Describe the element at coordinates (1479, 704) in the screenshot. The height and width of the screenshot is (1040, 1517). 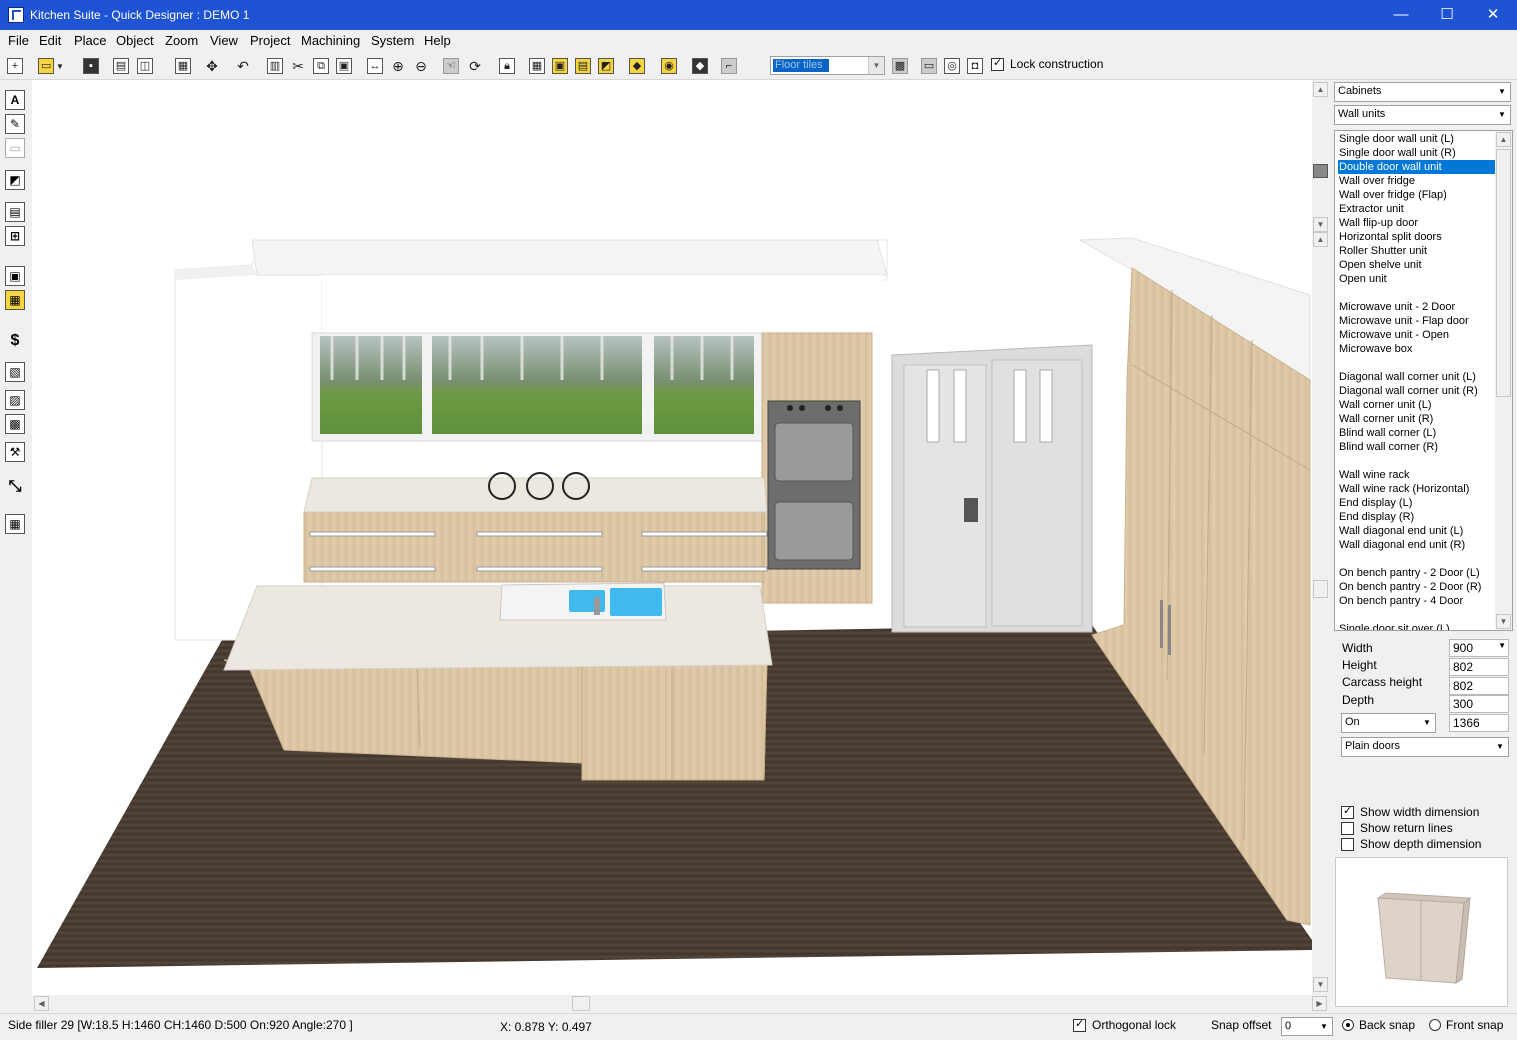
I see `depth-field: 300` at that location.